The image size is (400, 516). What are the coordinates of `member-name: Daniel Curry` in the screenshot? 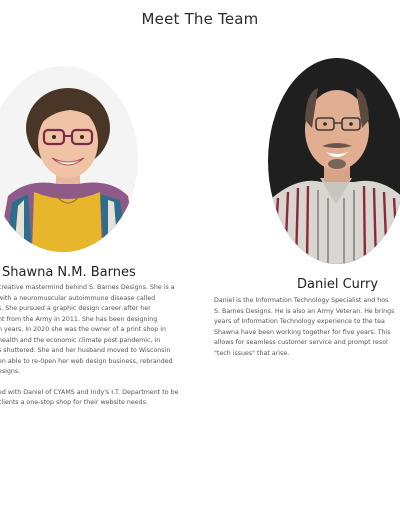 It's located at (338, 284).